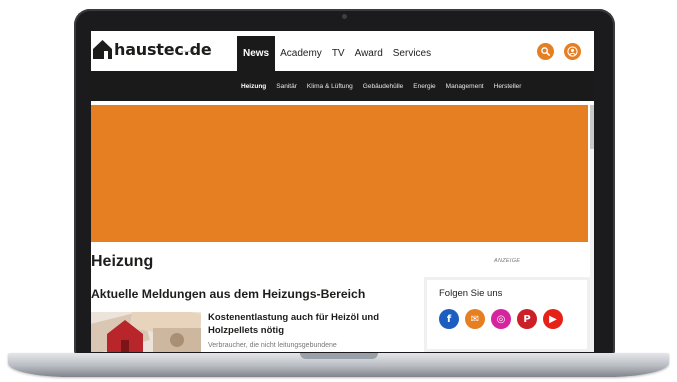  Describe the element at coordinates (253, 86) in the screenshot. I see `subnav-item-heizung: Heizung` at that location.